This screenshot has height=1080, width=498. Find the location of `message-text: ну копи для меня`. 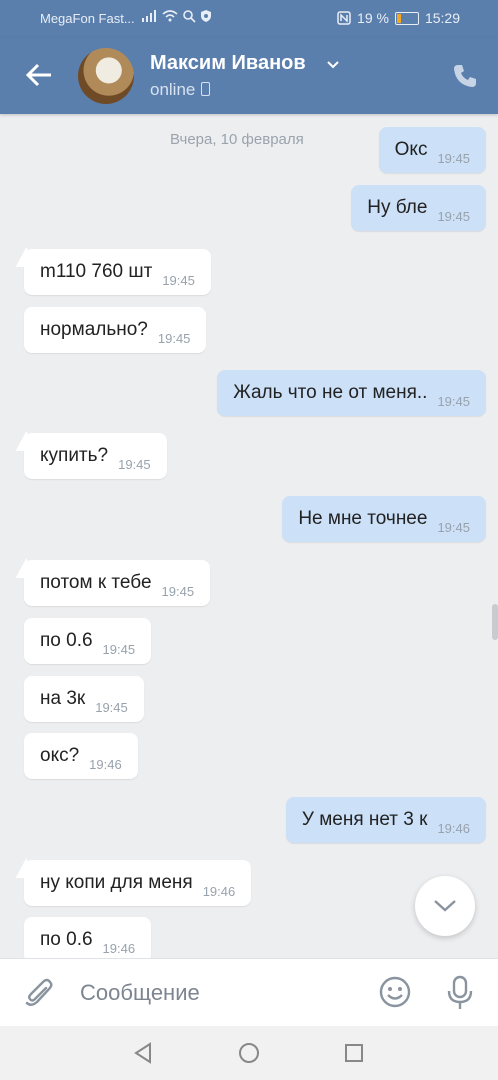

message-text: ну копи для меня is located at coordinates (116, 882).